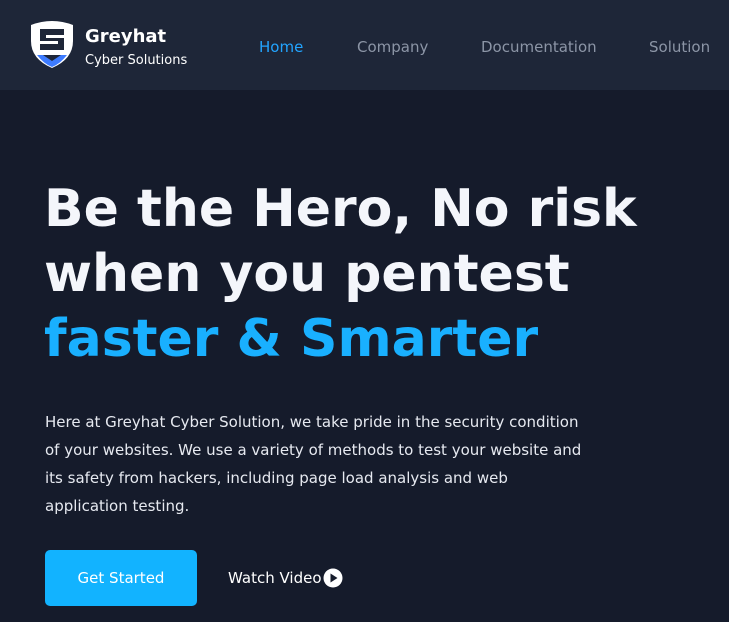  What do you see at coordinates (121, 578) in the screenshot?
I see `get-started-button: Get Started` at bounding box center [121, 578].